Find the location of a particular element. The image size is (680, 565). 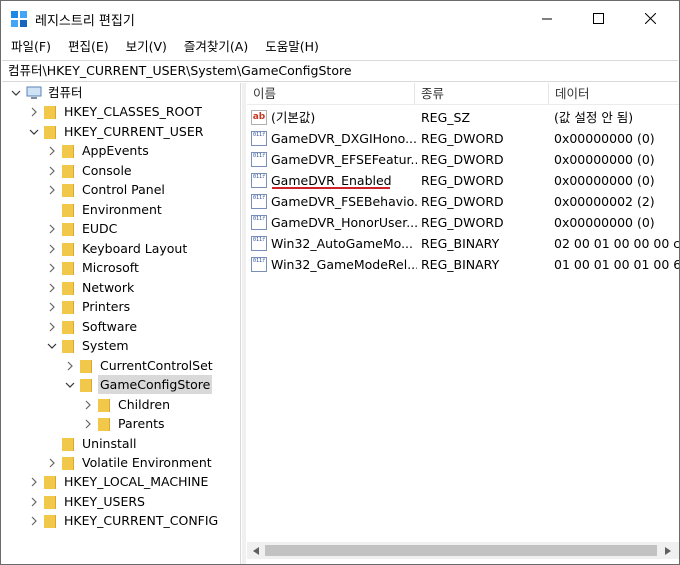

tree-item-microsoft: Microsoft is located at coordinates (93, 267).